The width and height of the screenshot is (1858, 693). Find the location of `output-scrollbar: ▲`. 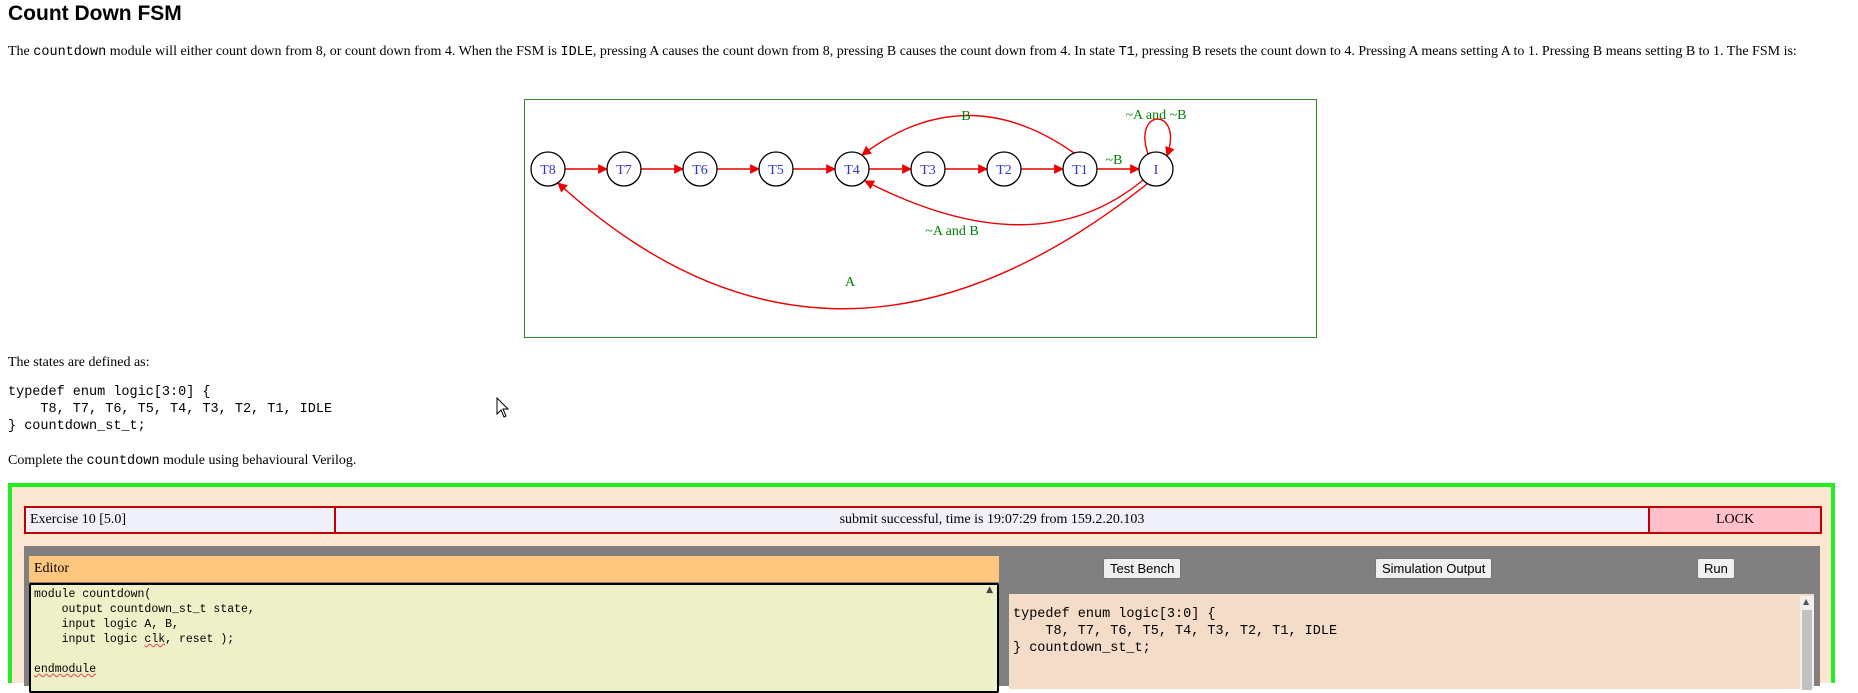

output-scrollbar: ▲ is located at coordinates (1807, 643).